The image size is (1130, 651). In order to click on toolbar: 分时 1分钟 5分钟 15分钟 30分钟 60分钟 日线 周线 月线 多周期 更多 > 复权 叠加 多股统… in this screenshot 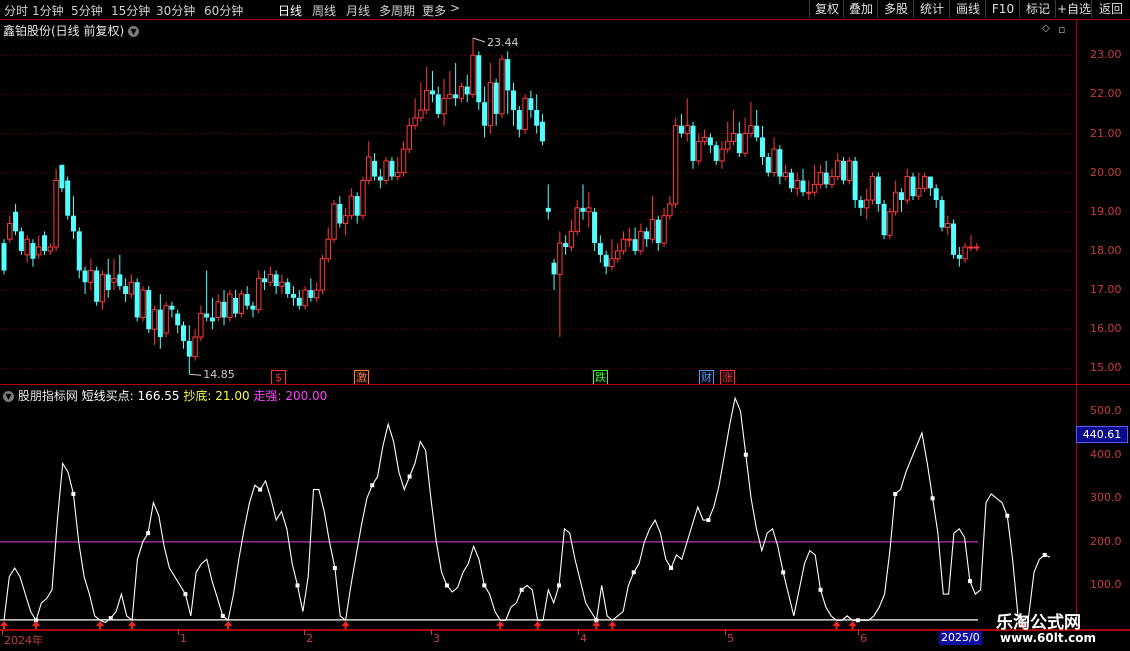, I will do `click(565, 10)`.